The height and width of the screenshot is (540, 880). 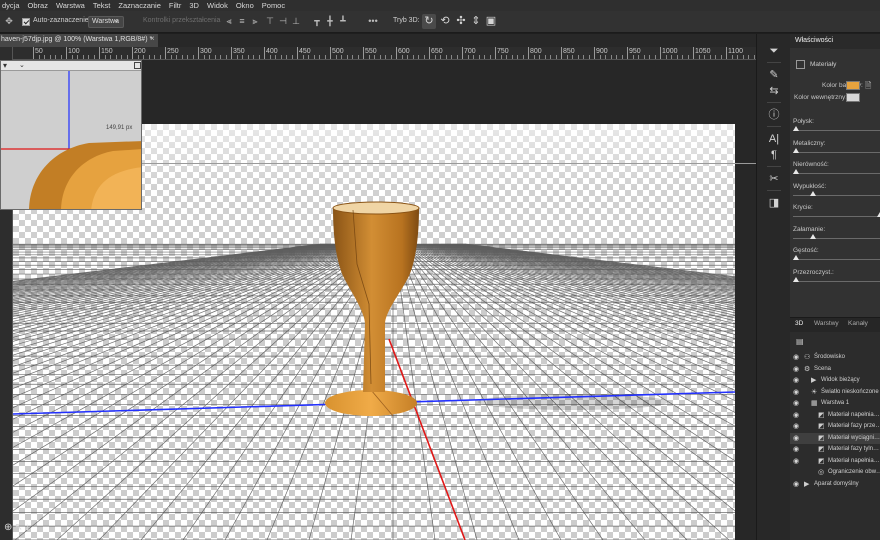 I want to click on base-color-swatch, so click(x=853, y=85).